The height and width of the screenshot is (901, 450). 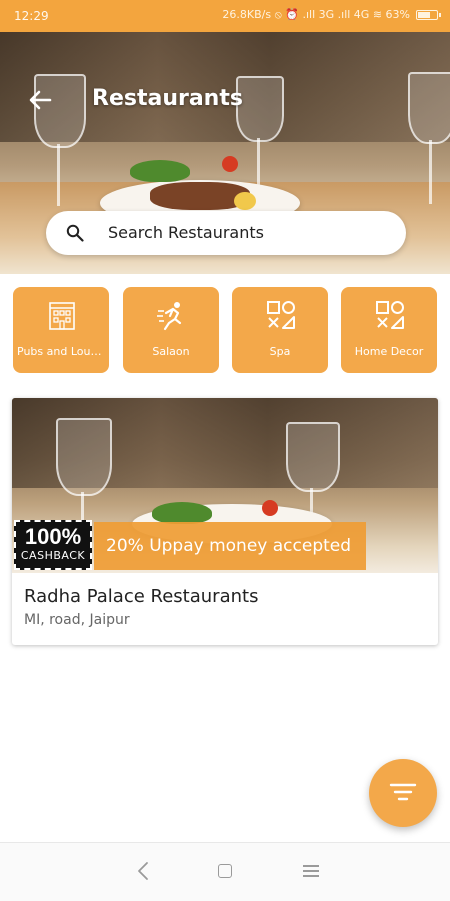 I want to click on category-home-decor: Home Decor, so click(x=389, y=330).